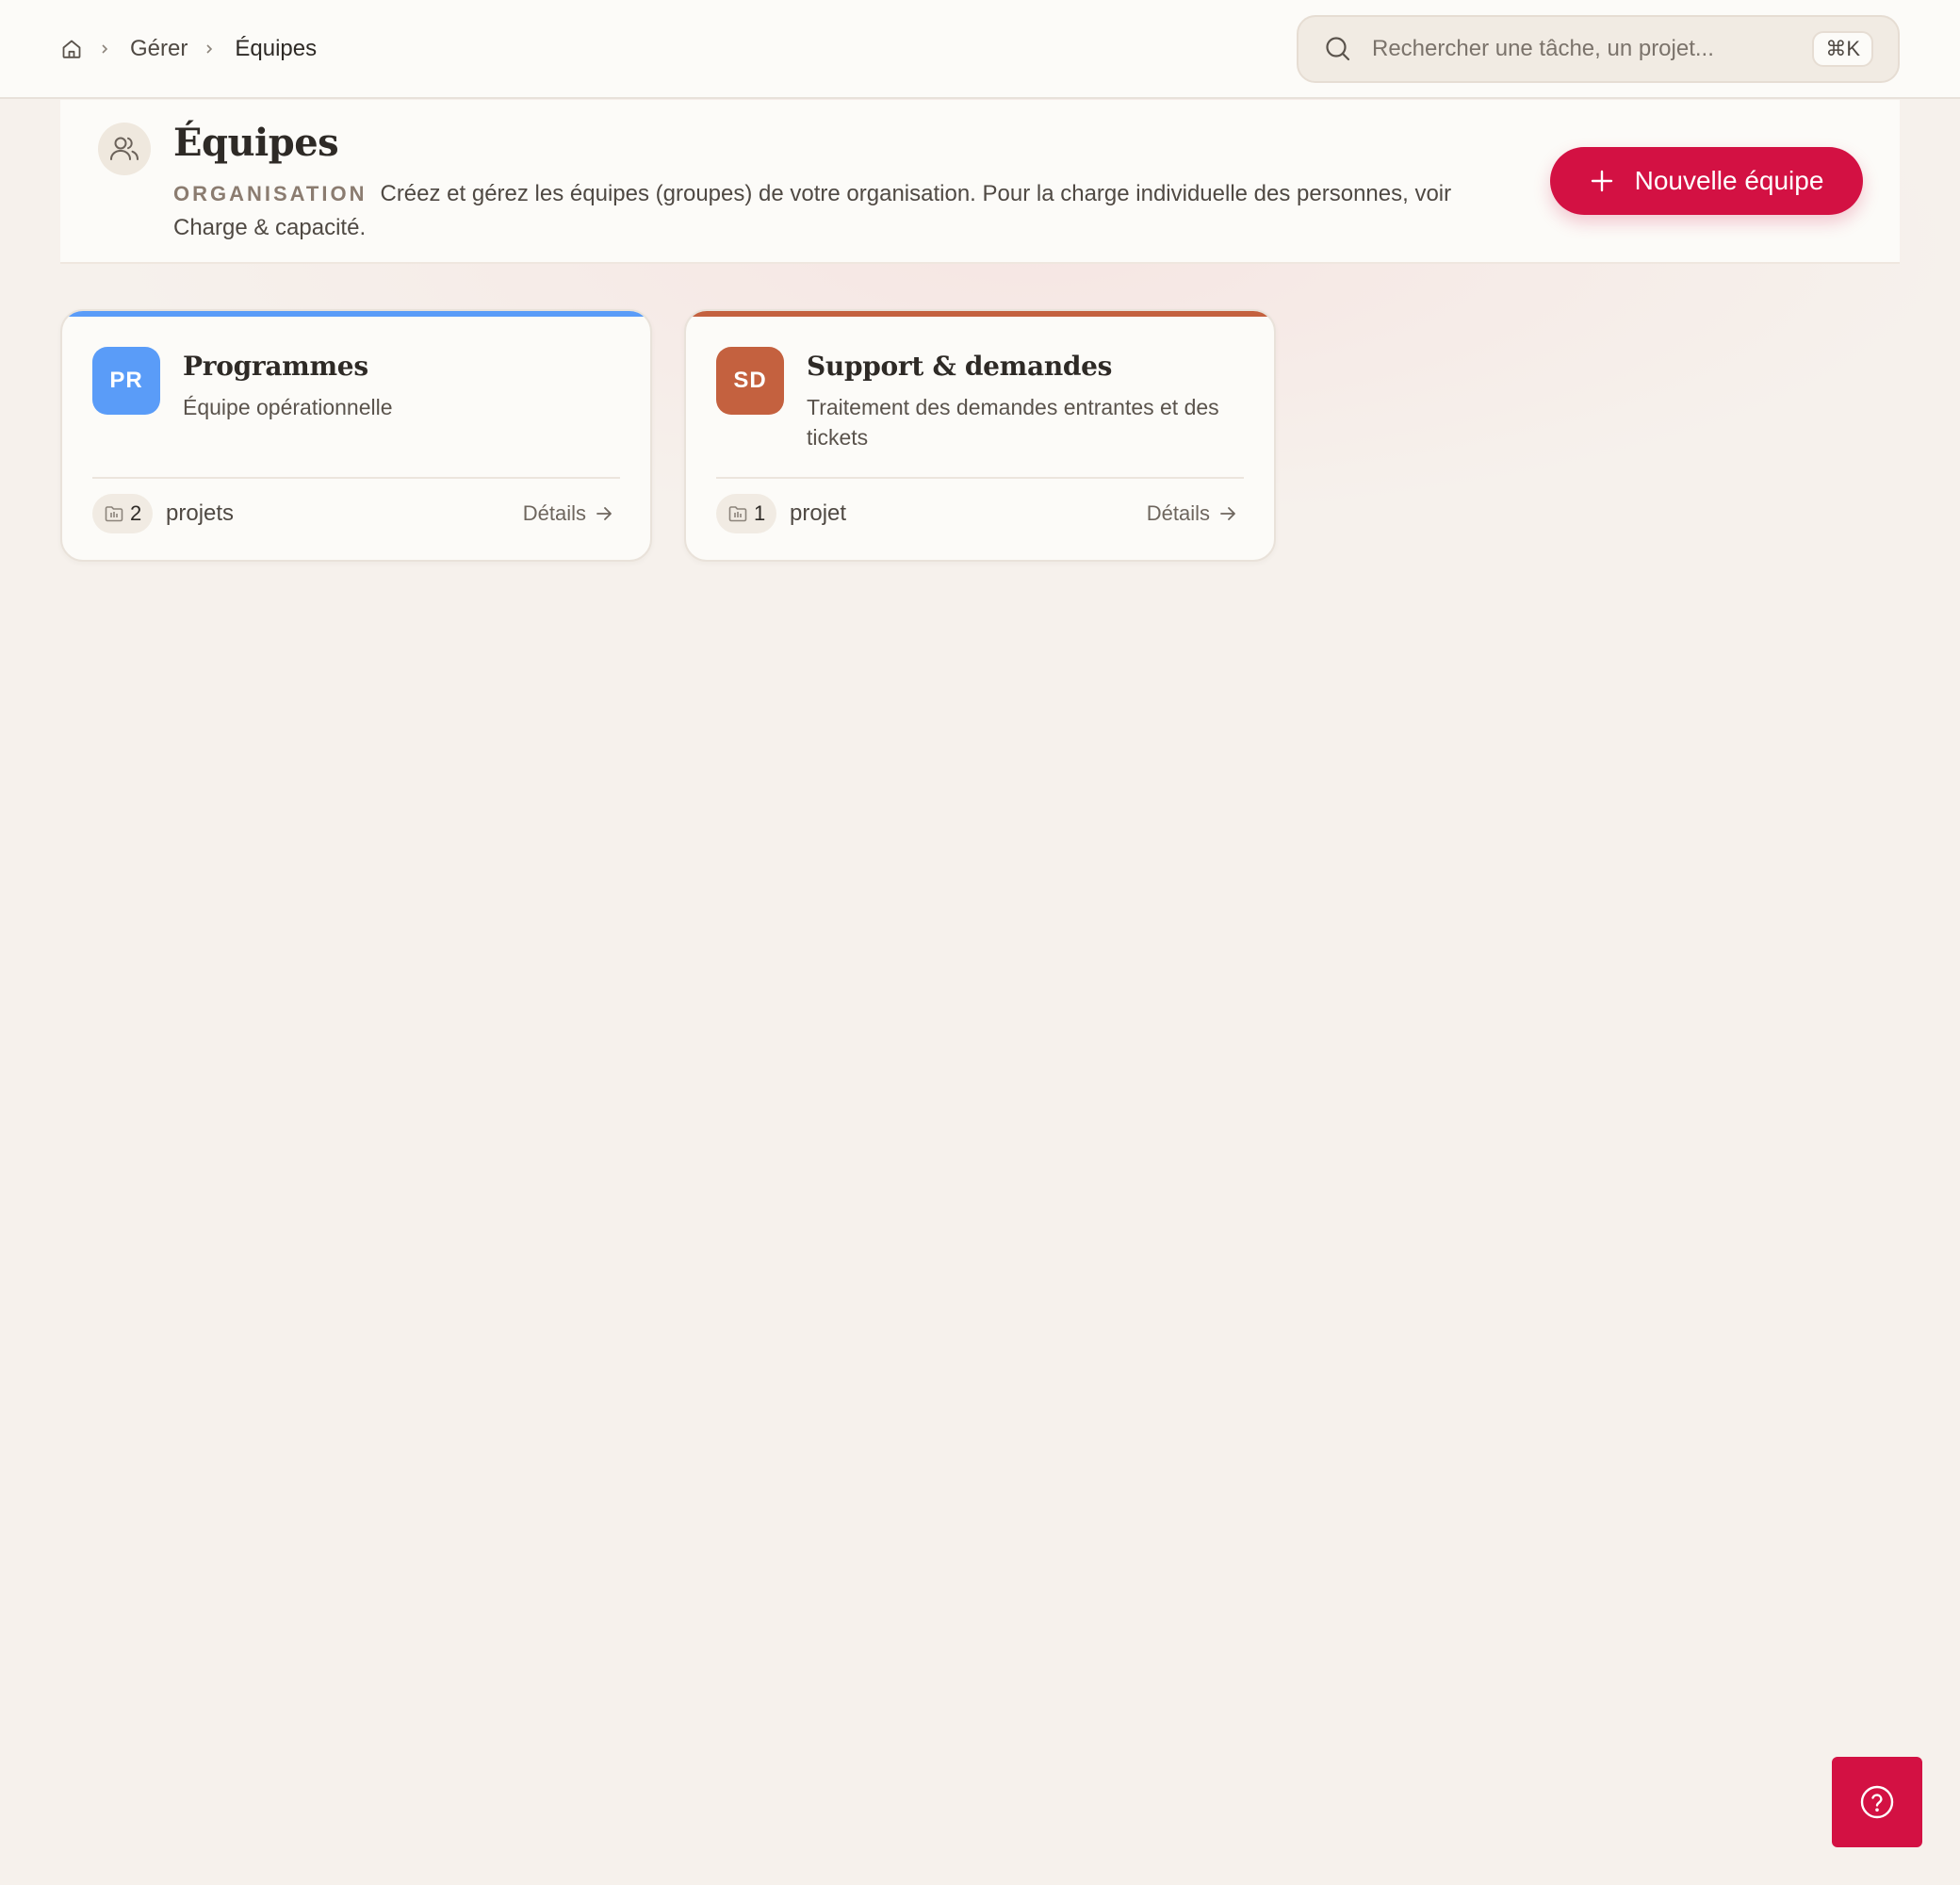 This screenshot has height=1885, width=1960. Describe the element at coordinates (276, 49) in the screenshot. I see `breadcrumb-item-equipes: Équipes` at that location.